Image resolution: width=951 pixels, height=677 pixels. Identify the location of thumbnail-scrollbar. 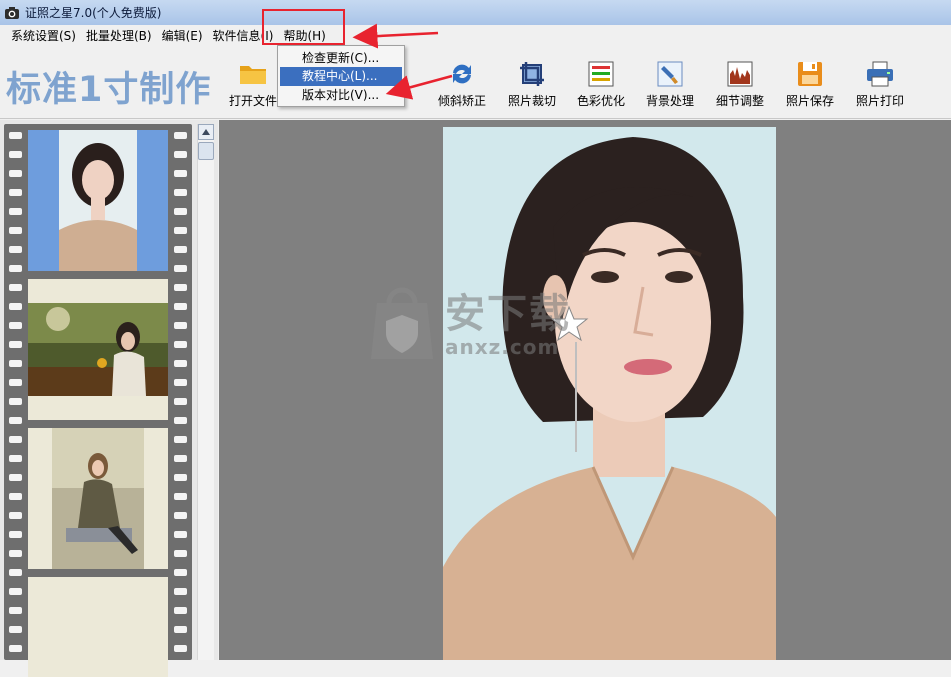
(205, 392).